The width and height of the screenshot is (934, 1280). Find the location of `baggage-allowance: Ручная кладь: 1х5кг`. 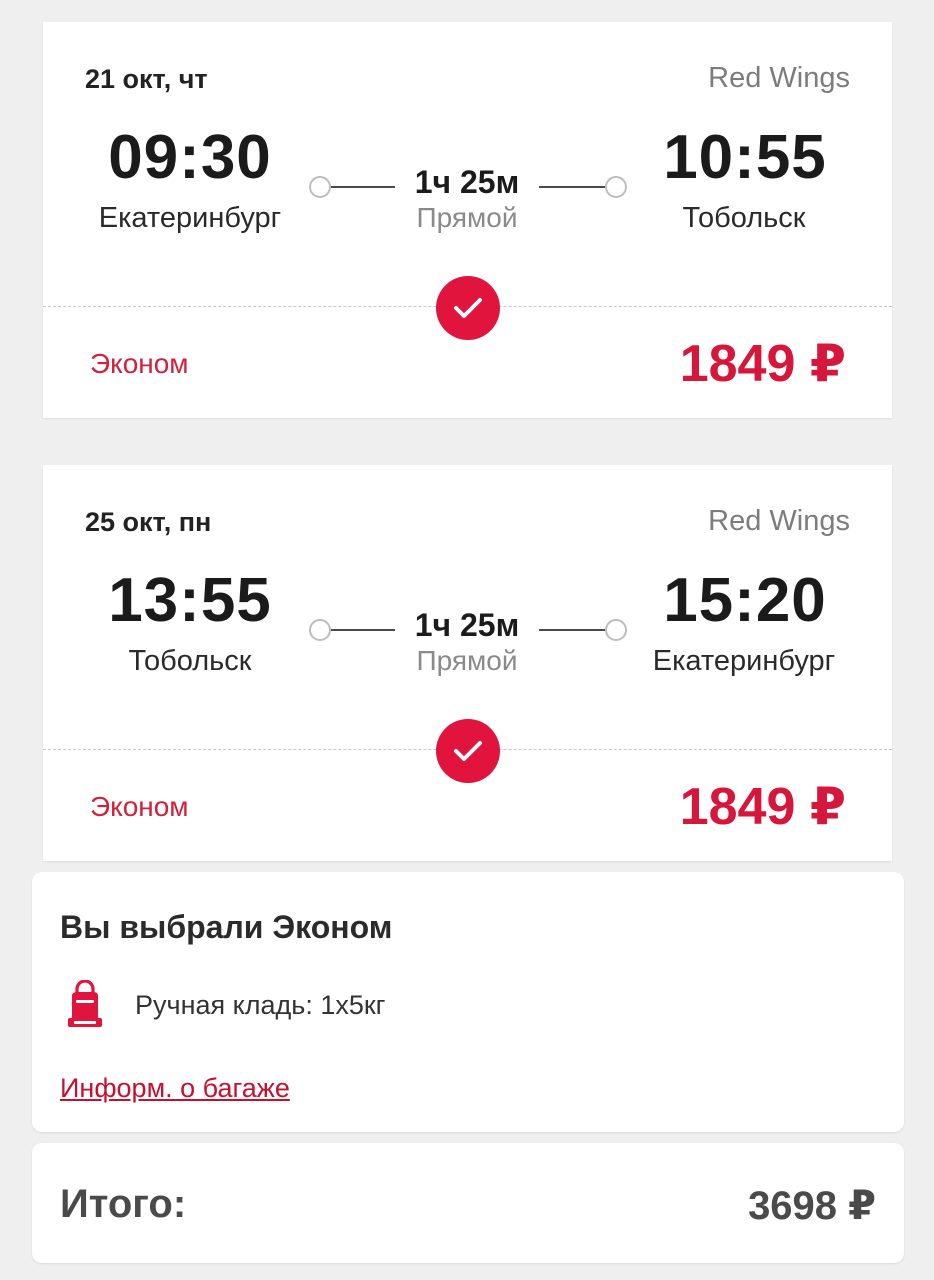

baggage-allowance: Ручная кладь: 1х5кг is located at coordinates (260, 1005).